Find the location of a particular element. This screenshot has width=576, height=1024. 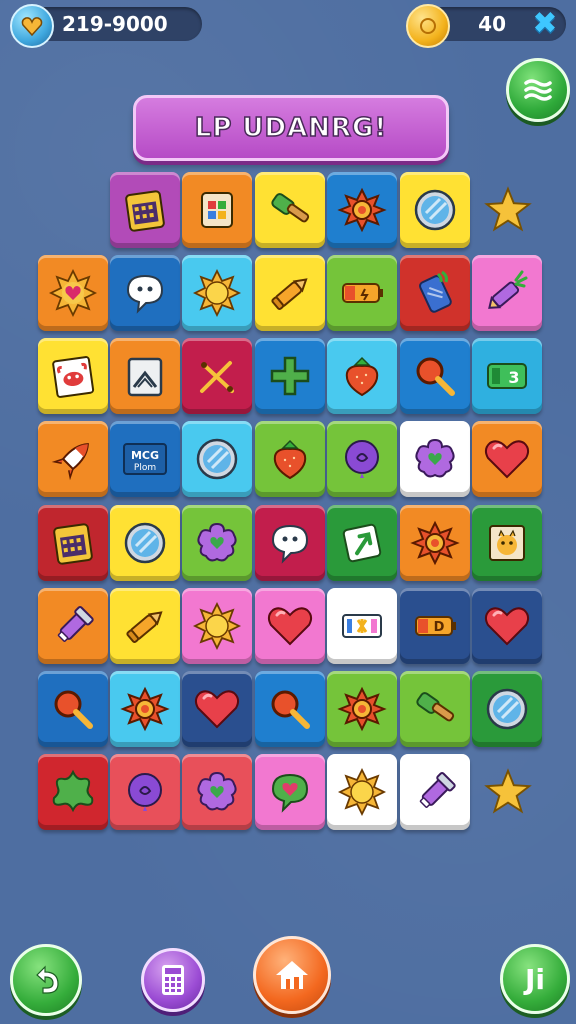

picture-card-icon is located at coordinates (145, 377).